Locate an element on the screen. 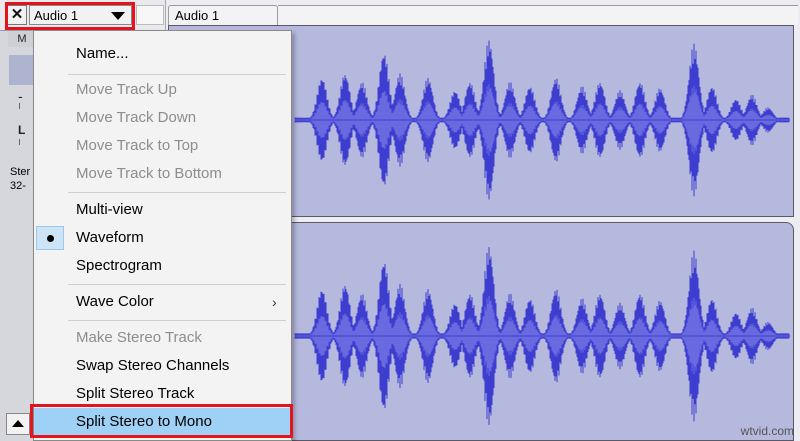 The height and width of the screenshot is (441, 800). menu-item-move-track-to-bottom: Move Track to Bottom is located at coordinates (149, 173).